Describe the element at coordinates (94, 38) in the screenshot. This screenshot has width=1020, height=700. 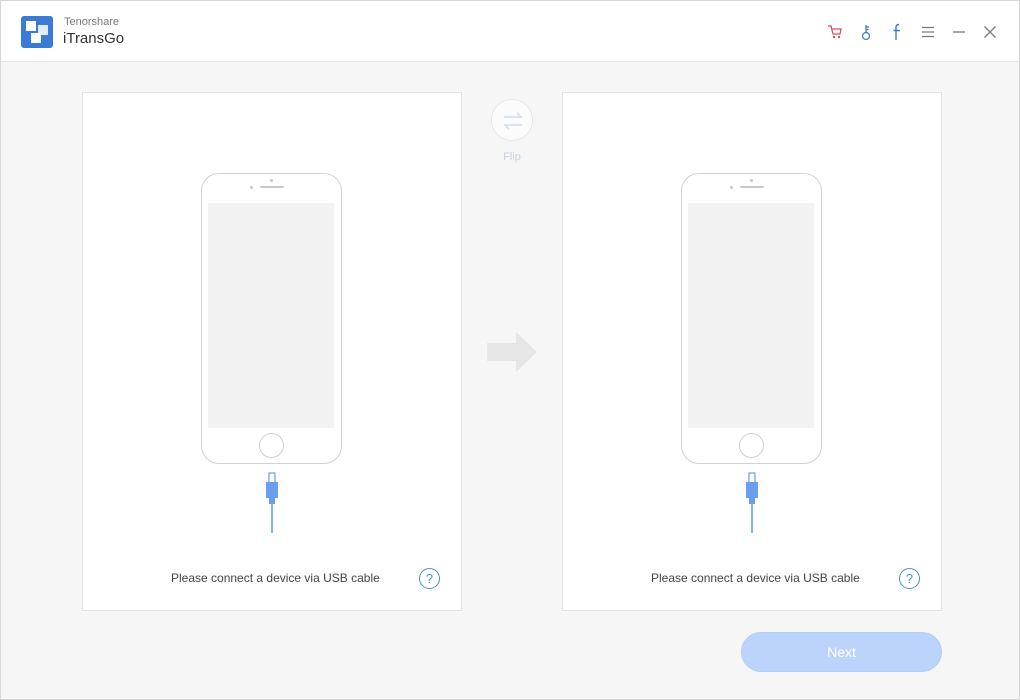
I see `app-title: iTransGo` at that location.